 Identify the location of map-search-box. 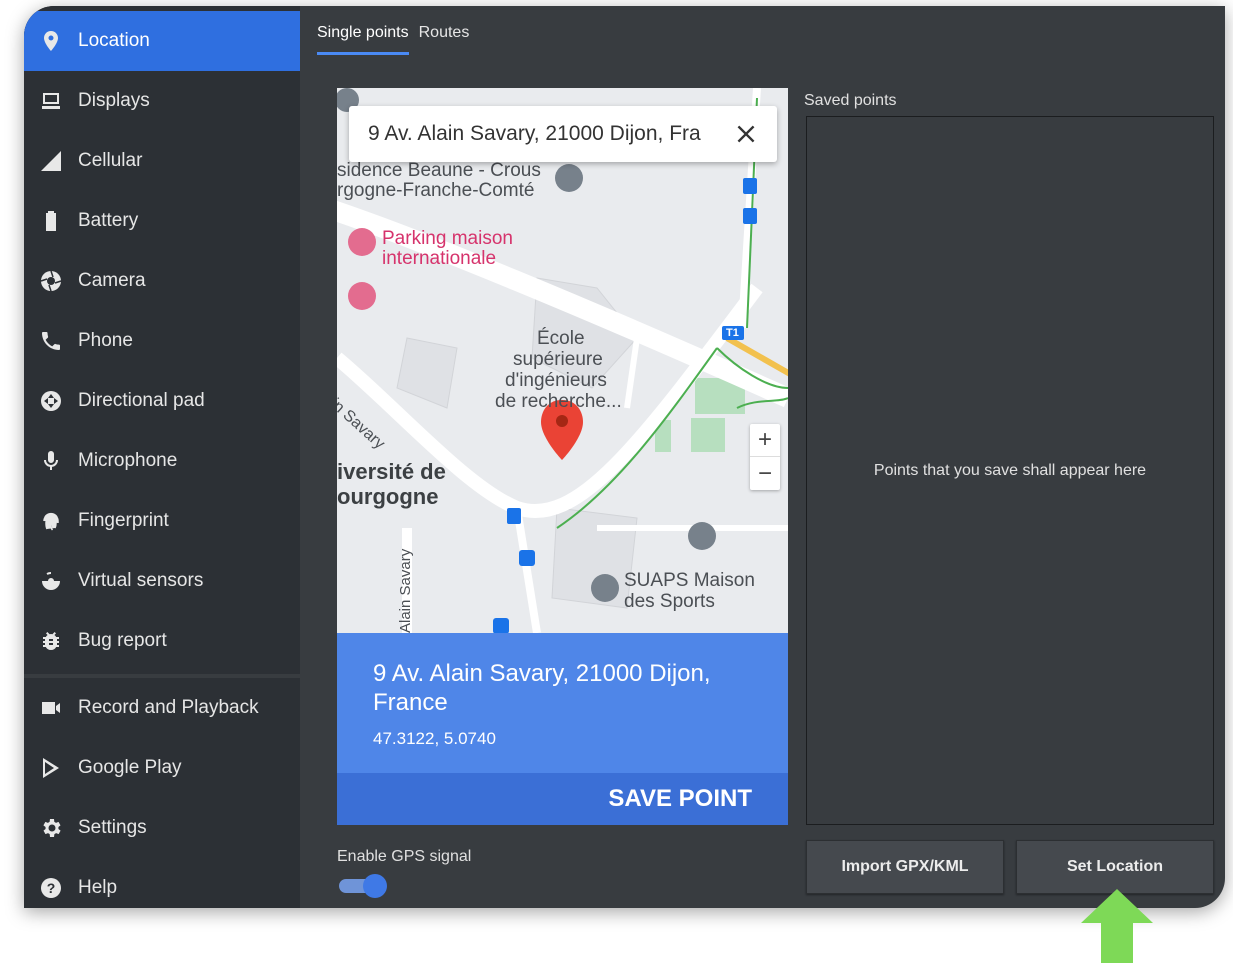
(563, 134).